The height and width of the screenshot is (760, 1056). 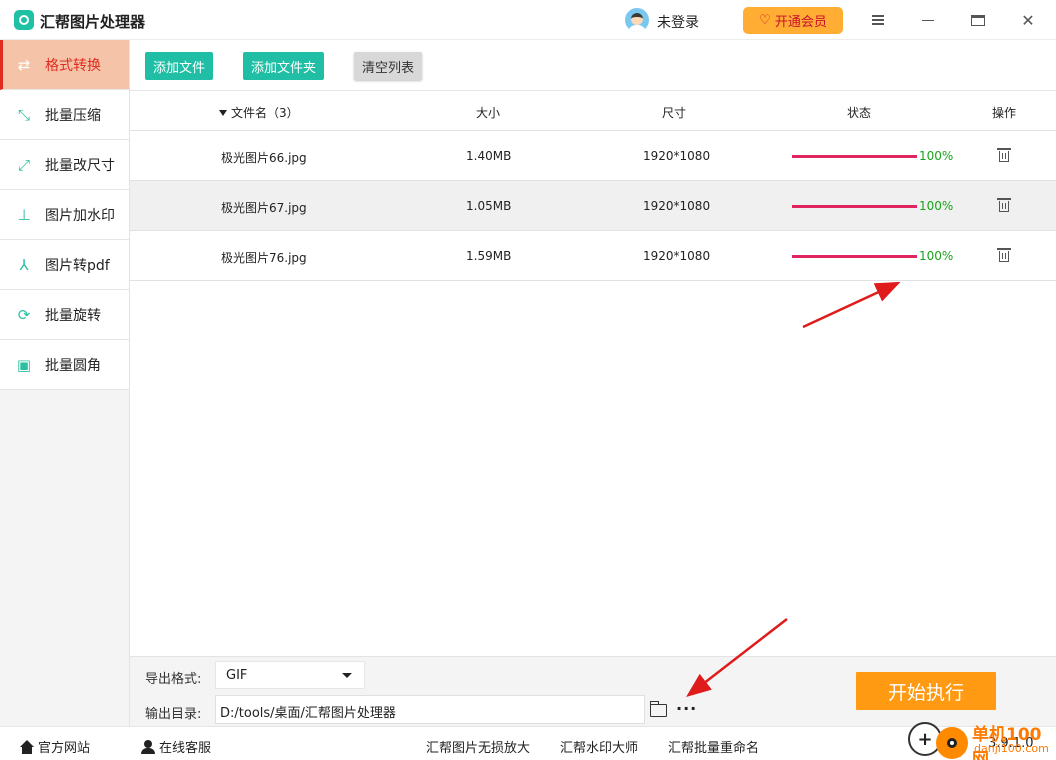 I want to click on file-table-header: 文件名（3） 大小 尺寸 状态 操作, so click(x=593, y=111).